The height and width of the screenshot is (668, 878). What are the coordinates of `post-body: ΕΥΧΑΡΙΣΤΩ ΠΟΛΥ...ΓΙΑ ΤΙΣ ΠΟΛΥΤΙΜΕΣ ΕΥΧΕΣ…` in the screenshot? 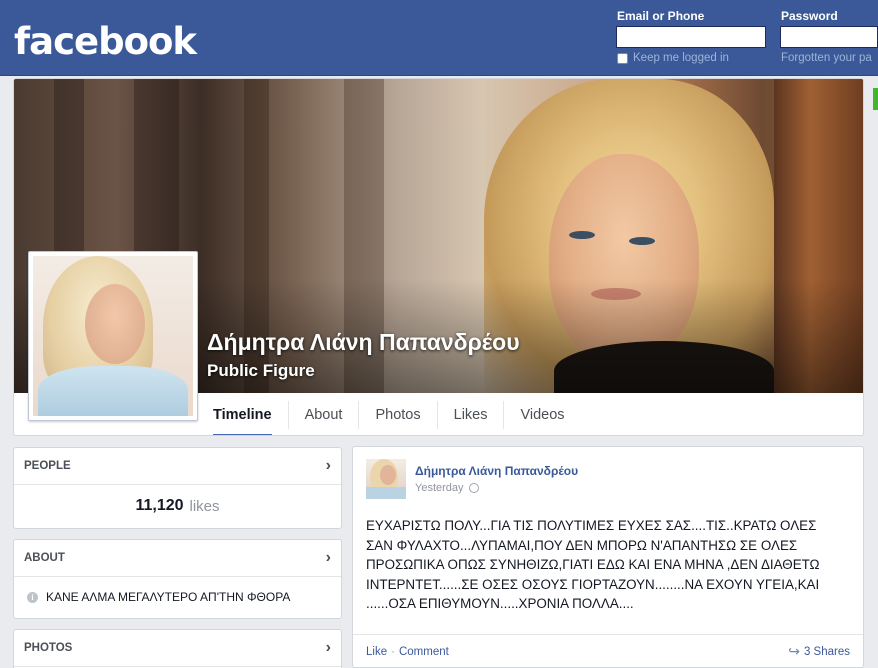 It's located at (611, 565).